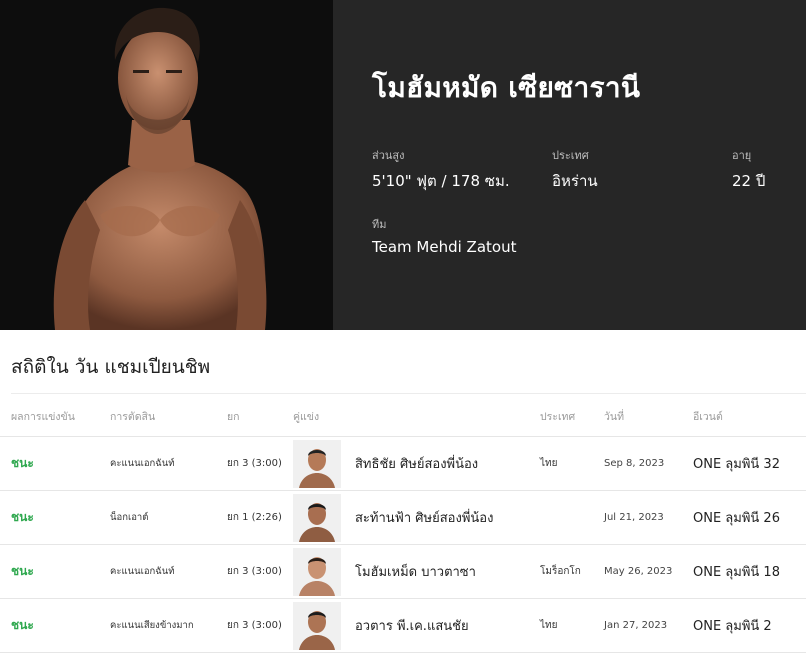 The width and height of the screenshot is (806, 653). What do you see at coordinates (575, 181) in the screenshot?
I see `country-value: อิหร่าน` at bounding box center [575, 181].